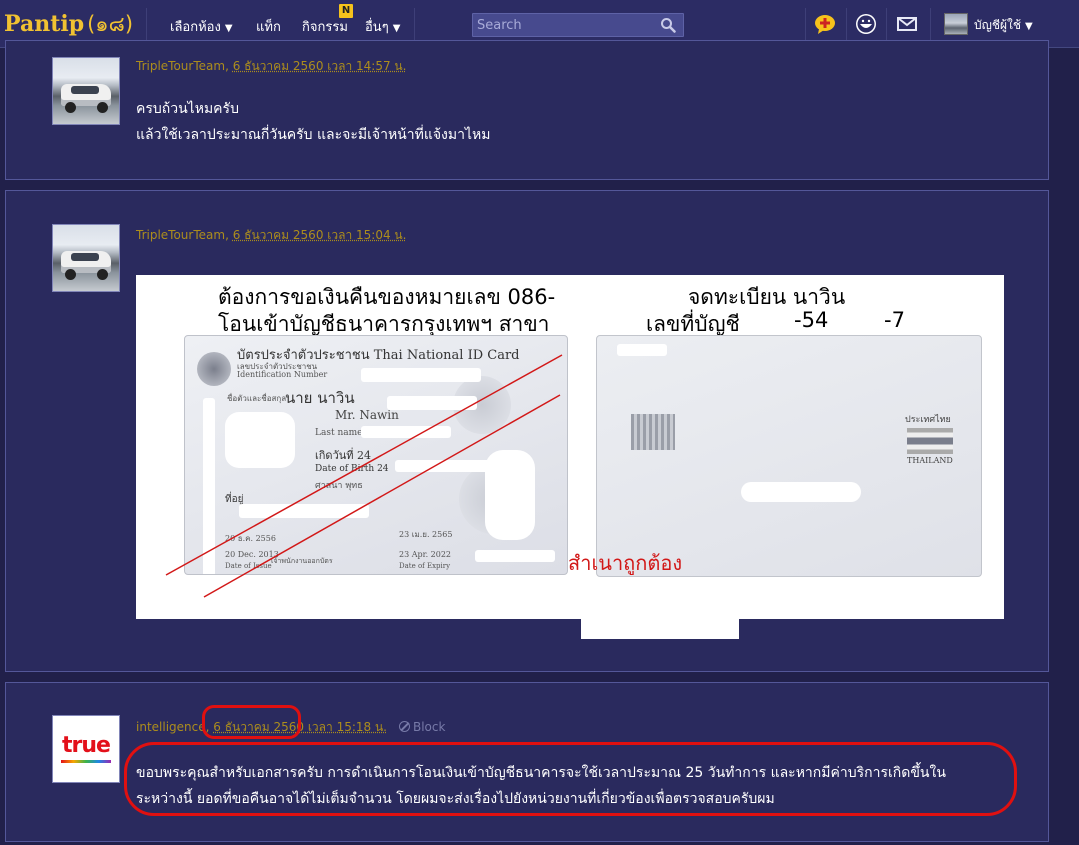 The width and height of the screenshot is (1079, 845). Describe the element at coordinates (251, 722) in the screenshot. I see `date-highlight-ring` at that location.